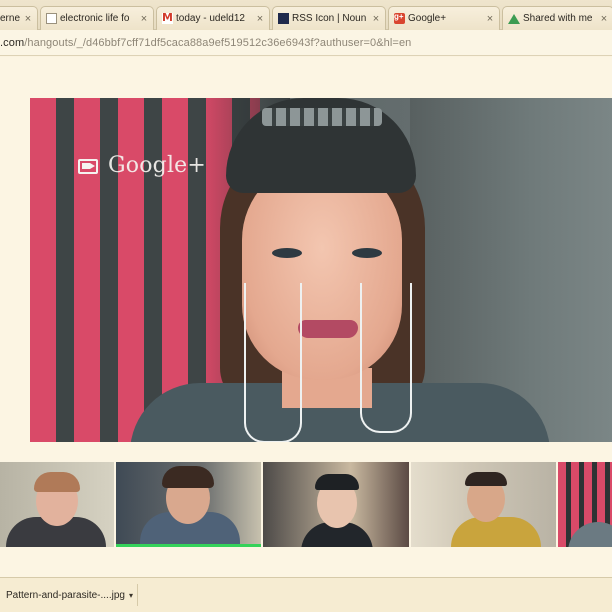  What do you see at coordinates (306, 594) in the screenshot?
I see `download-shelf: Pattern-and-parasite-....jpg ▾` at bounding box center [306, 594].